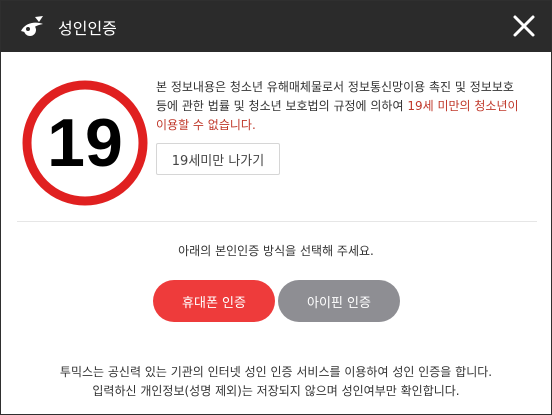 The height and width of the screenshot is (415, 552). What do you see at coordinates (339, 301) in the screenshot?
I see `ipin-verification-button: 아이핀 인증` at bounding box center [339, 301].